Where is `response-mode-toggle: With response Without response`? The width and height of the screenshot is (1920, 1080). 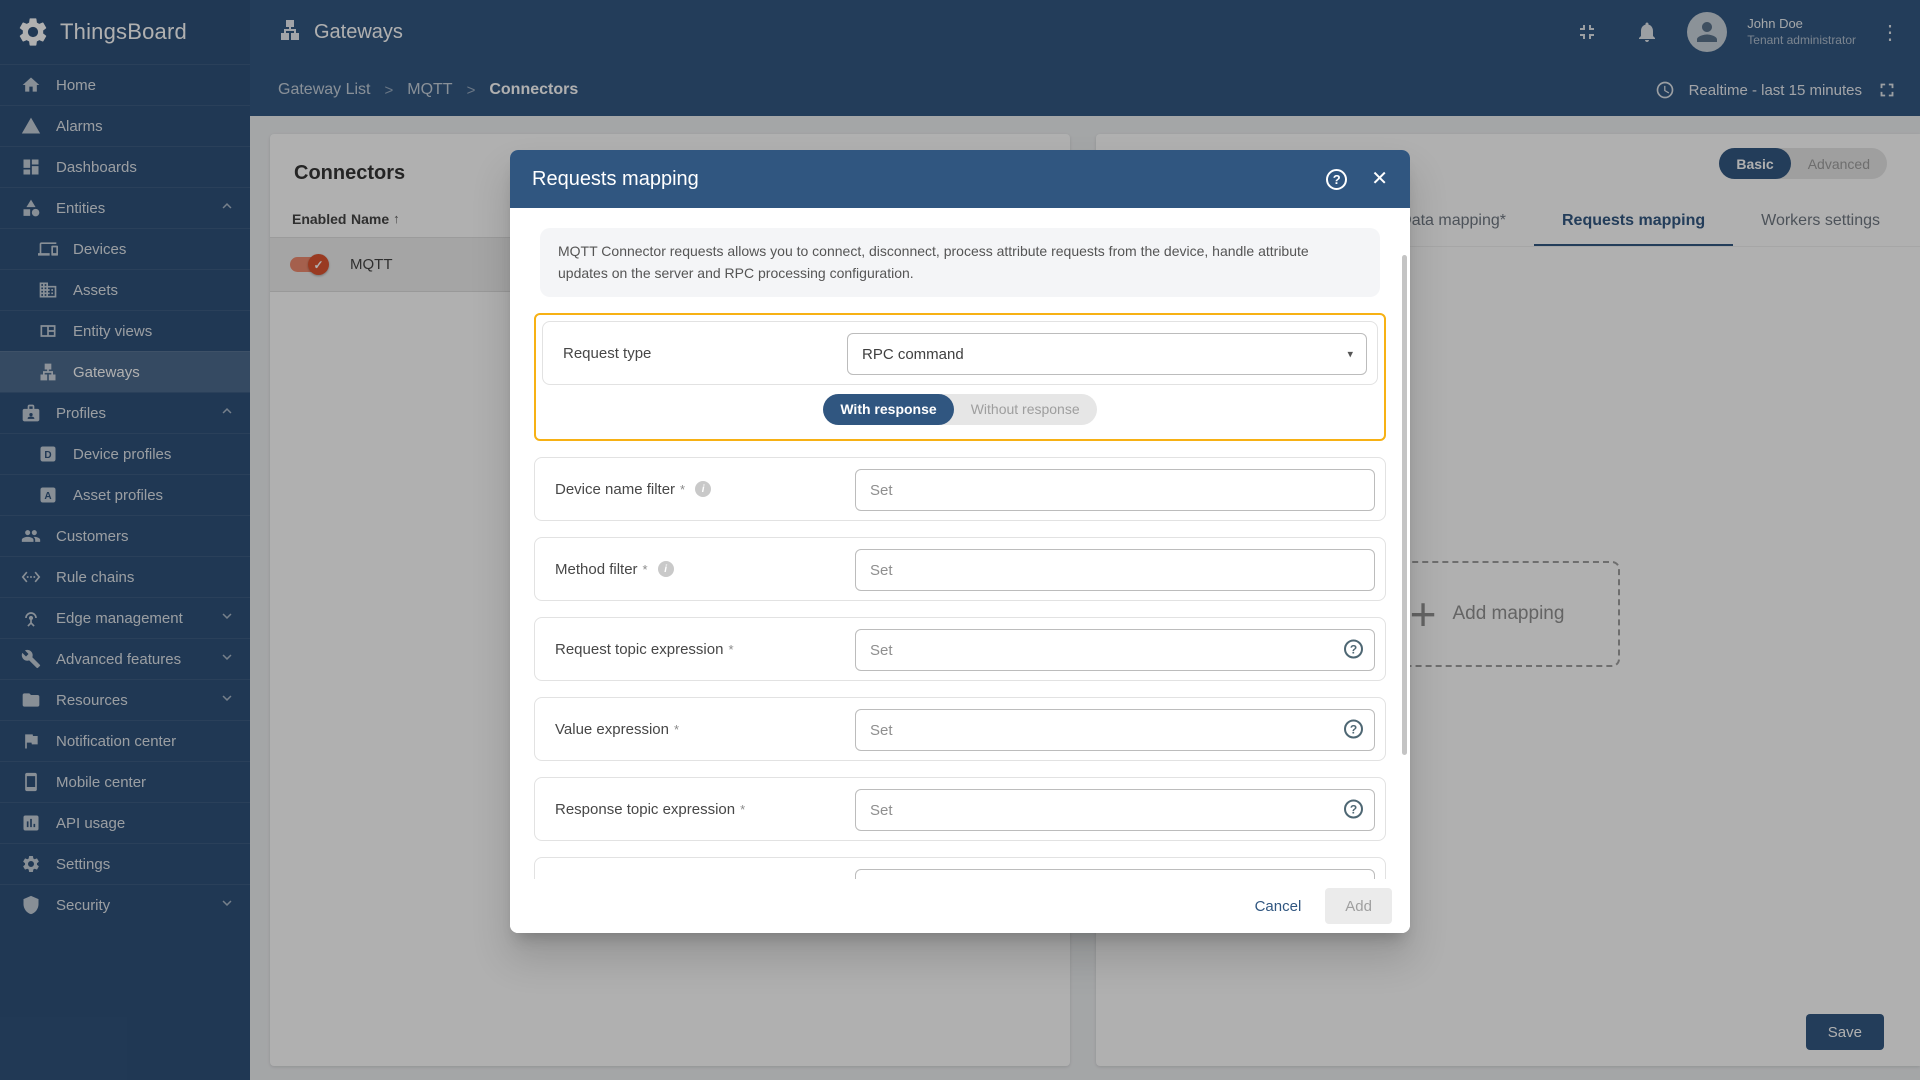 response-mode-toggle: With response Without response is located at coordinates (960, 409).